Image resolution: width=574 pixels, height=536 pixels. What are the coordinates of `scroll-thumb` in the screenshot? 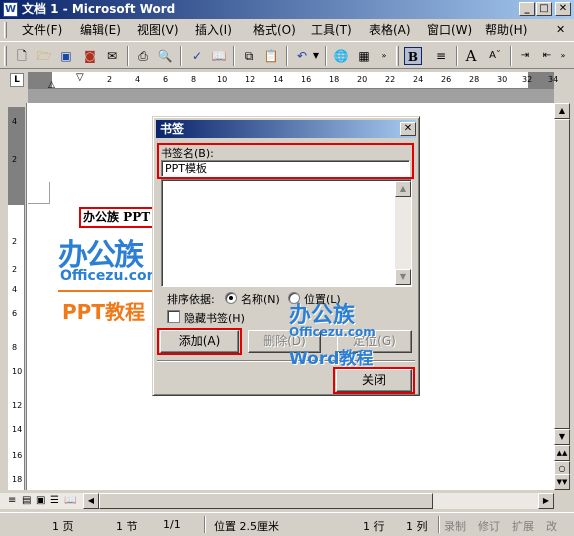 It's located at (562, 274).